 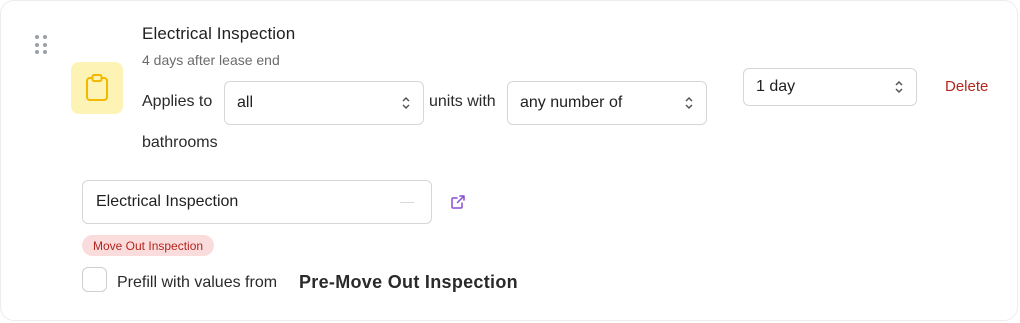 I want to click on template-type-badge: Move Out Inspection, so click(x=148, y=245).